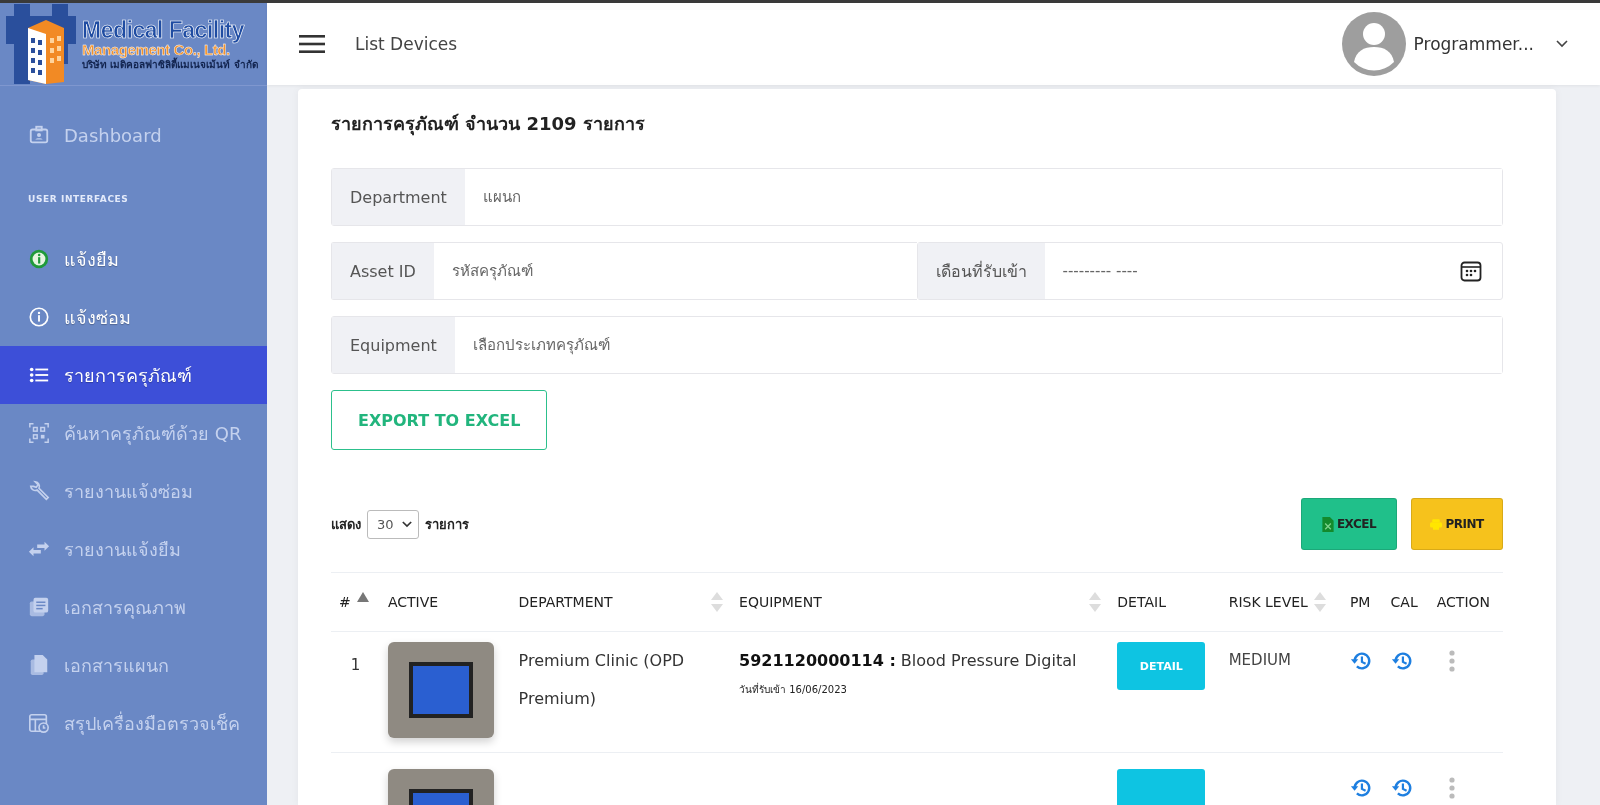 The width and height of the screenshot is (1600, 805). Describe the element at coordinates (1259, 660) in the screenshot. I see `risk-level-cell: MEDIUM` at that location.